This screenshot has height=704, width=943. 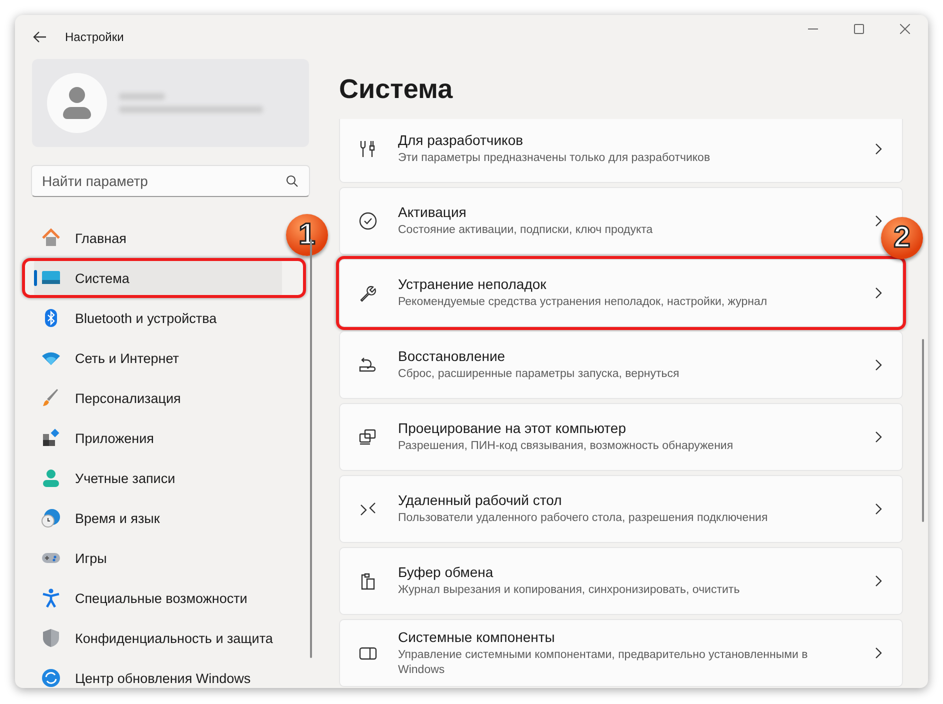 I want to click on accessibility-icon, so click(x=51, y=598).